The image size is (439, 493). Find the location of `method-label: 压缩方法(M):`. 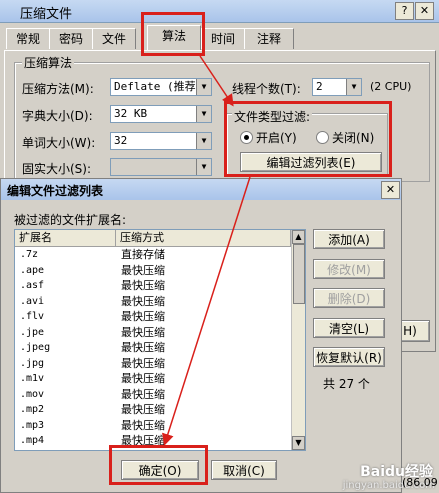

method-label: 压缩方法(M): is located at coordinates (58, 89).